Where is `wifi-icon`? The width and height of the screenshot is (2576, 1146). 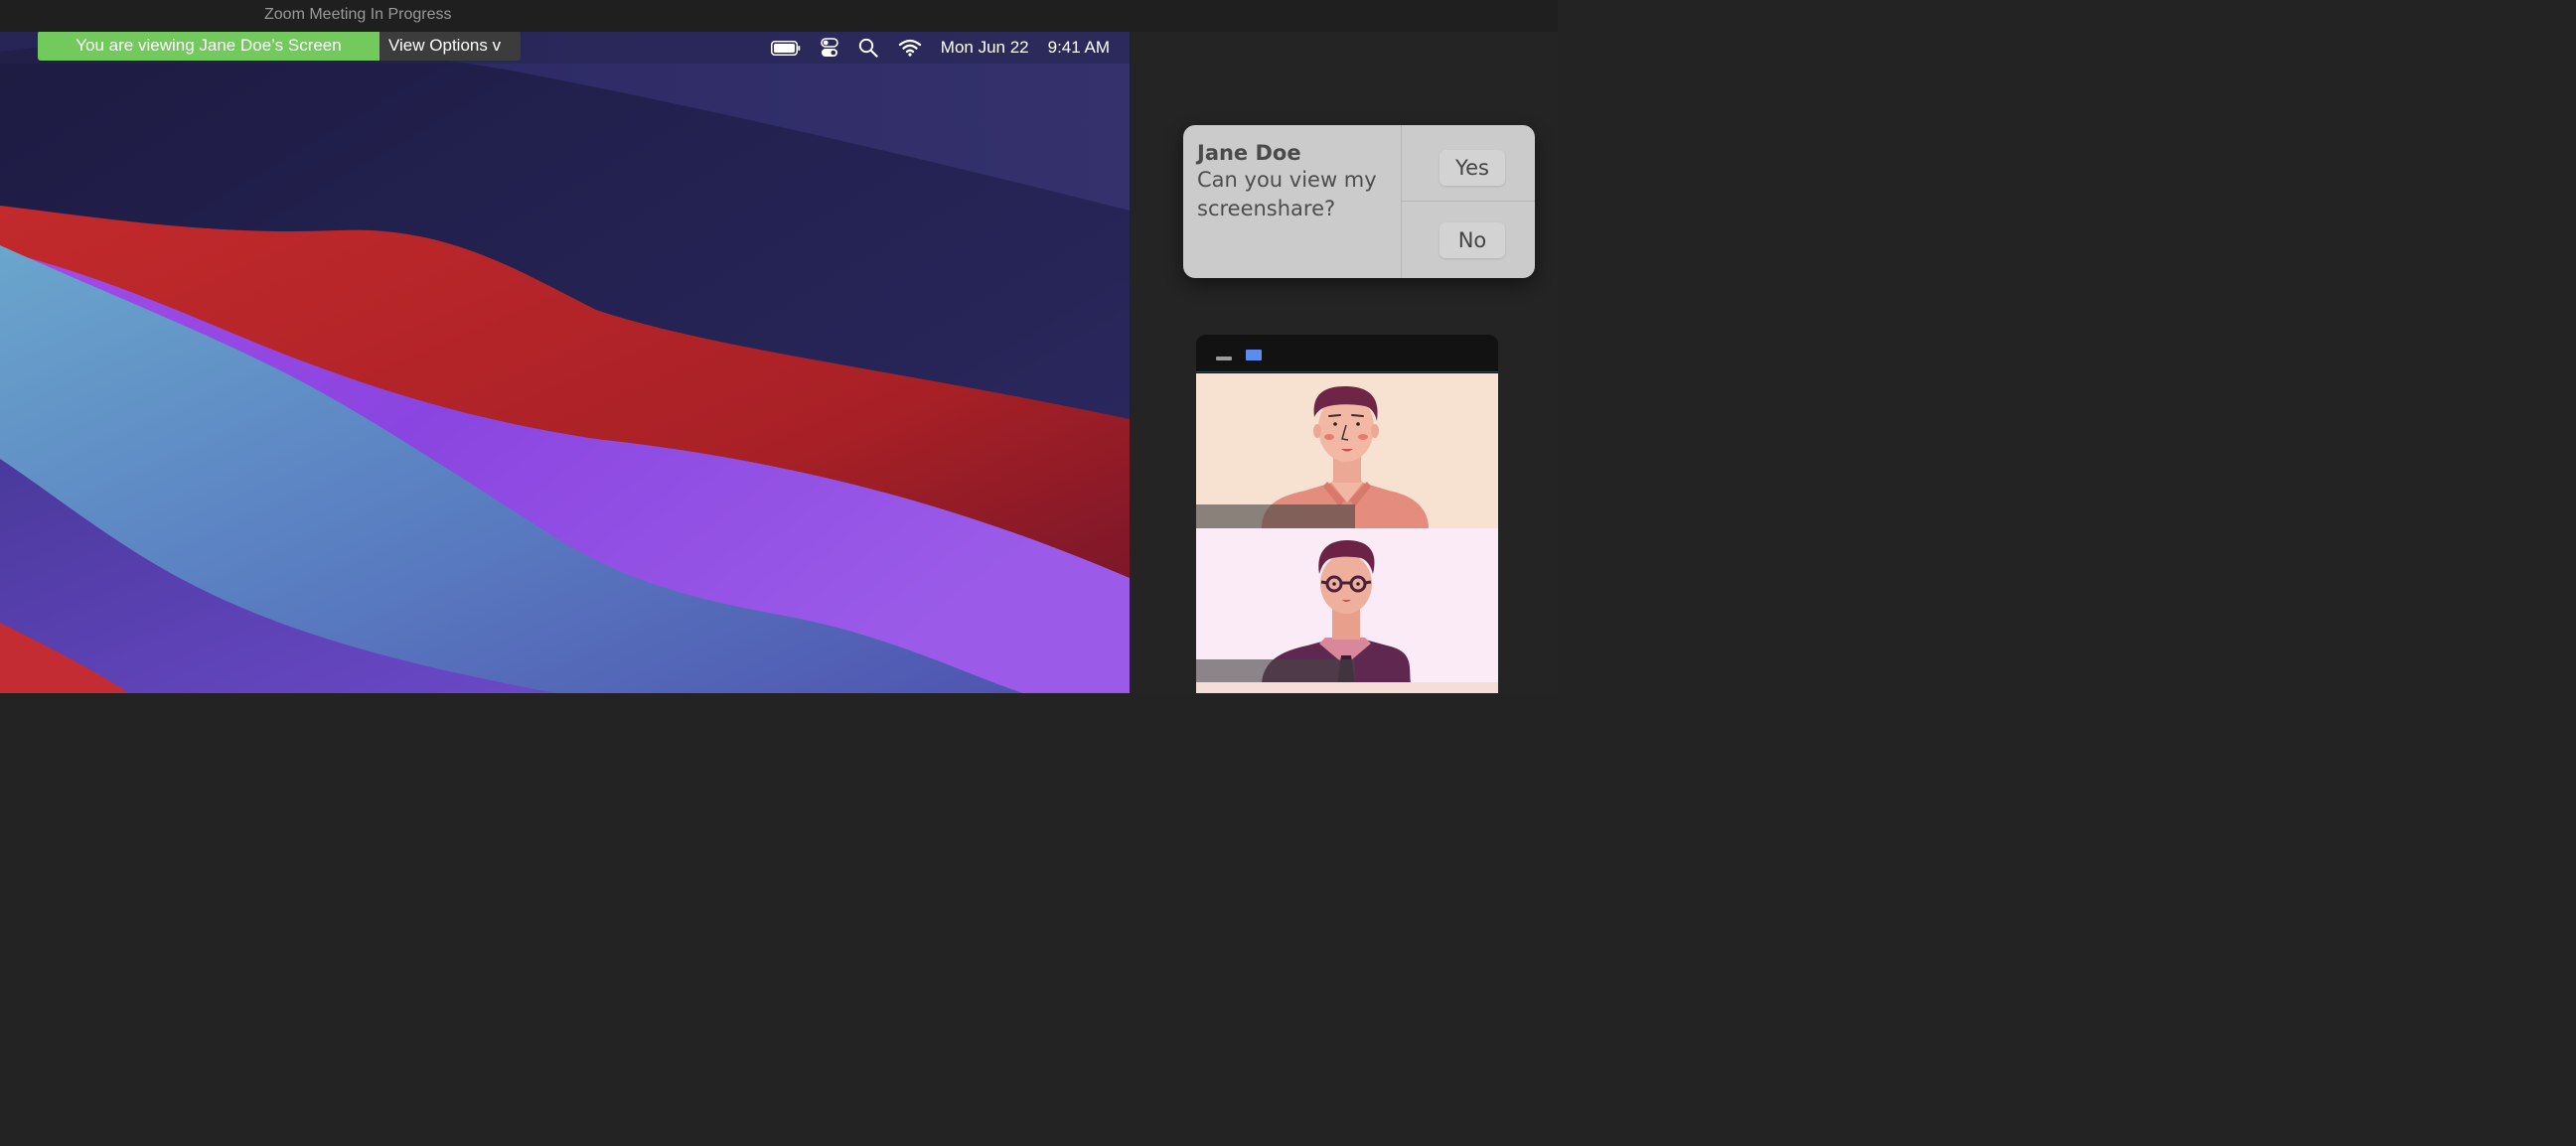 wifi-icon is located at coordinates (910, 48).